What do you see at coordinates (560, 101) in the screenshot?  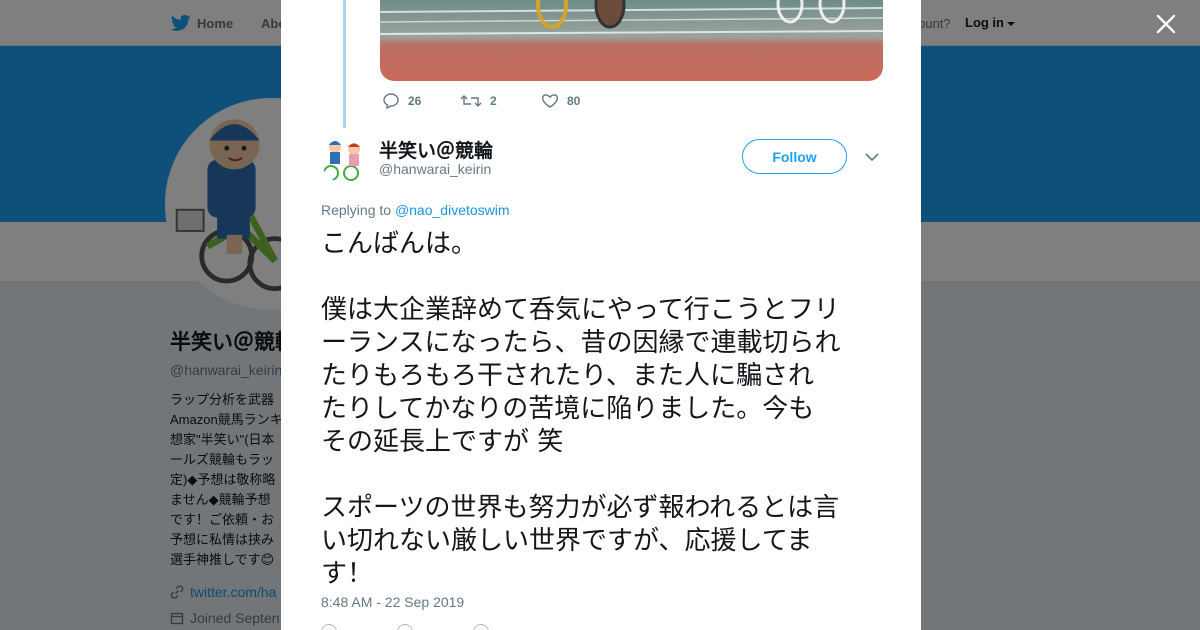 I see `quoted-like-action: 80` at bounding box center [560, 101].